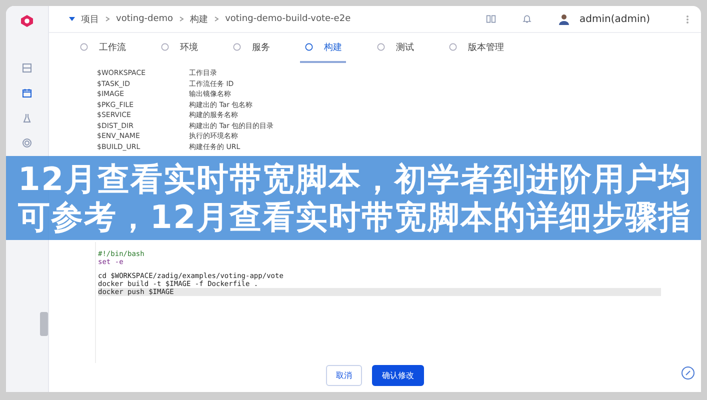 The image size is (707, 400). What do you see at coordinates (323, 48) in the screenshot?
I see `nav-tab: 构建` at bounding box center [323, 48].